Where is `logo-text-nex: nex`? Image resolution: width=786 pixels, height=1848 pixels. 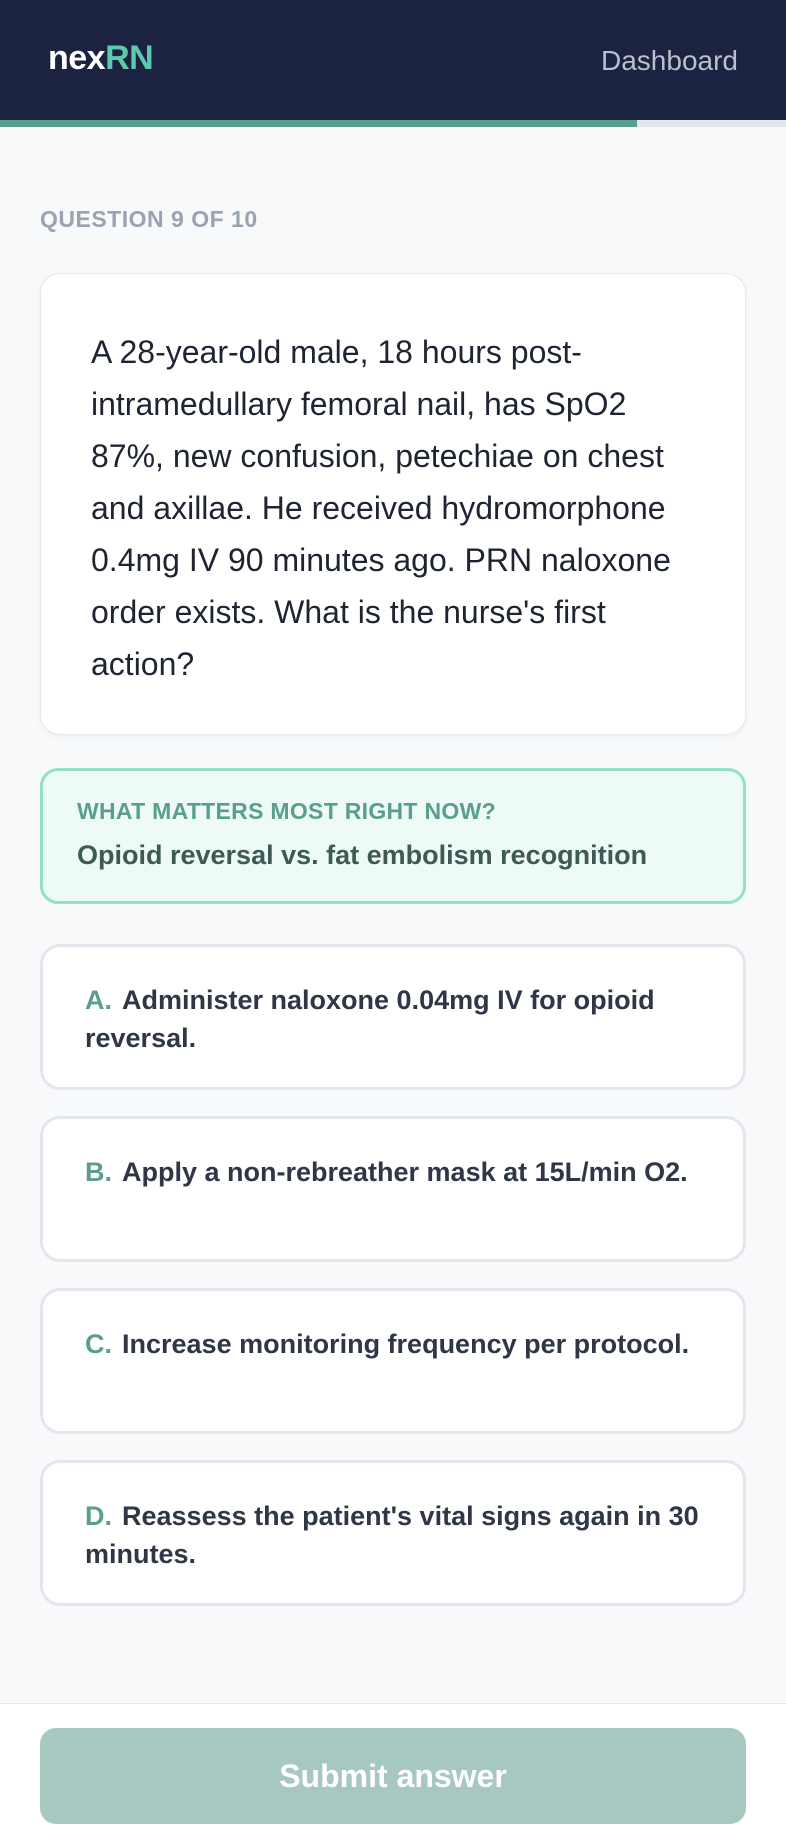 logo-text-nex: nex is located at coordinates (77, 58).